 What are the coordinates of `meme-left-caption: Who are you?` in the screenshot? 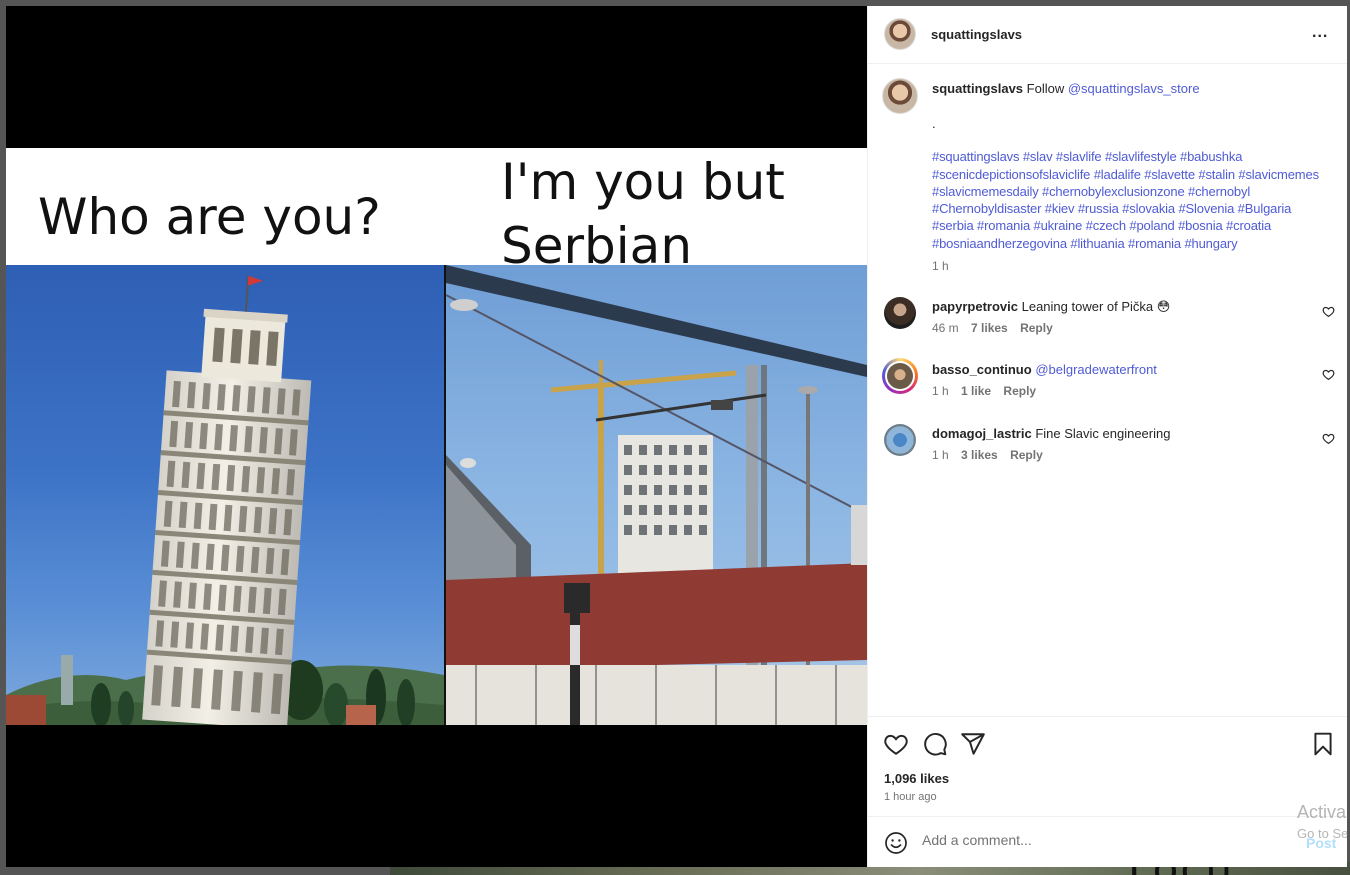 It's located at (209, 217).